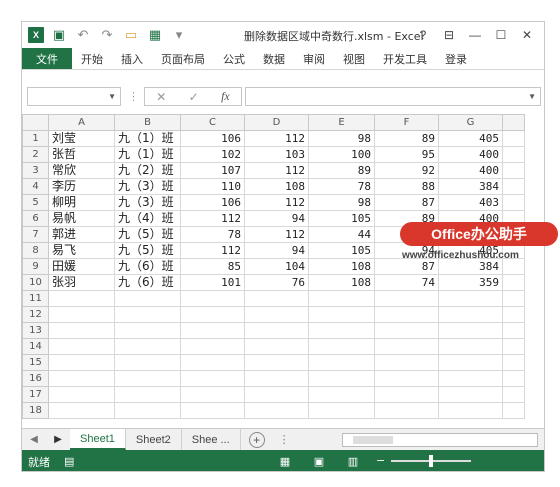 The height and width of the screenshot is (487, 560). What do you see at coordinates (81, 202) in the screenshot?
I see `cell-a: 柳明` at bounding box center [81, 202].